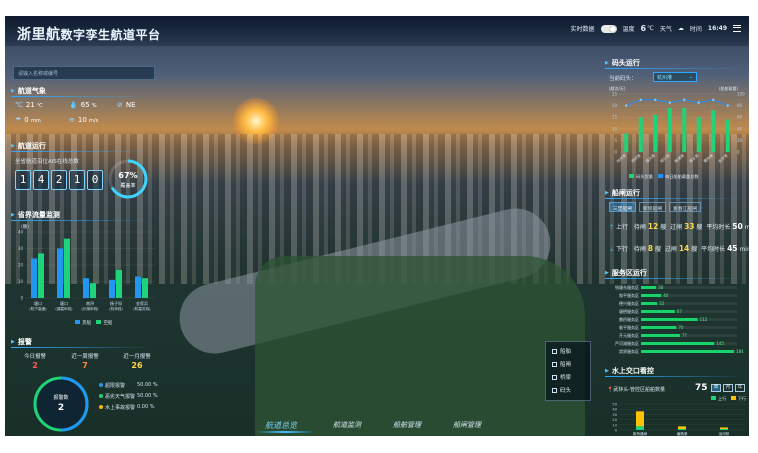 The width and height of the screenshot is (758, 453). What do you see at coordinates (740, 128) in the screenshot?
I see `y-tick-label-right: 40` at bounding box center [740, 128].